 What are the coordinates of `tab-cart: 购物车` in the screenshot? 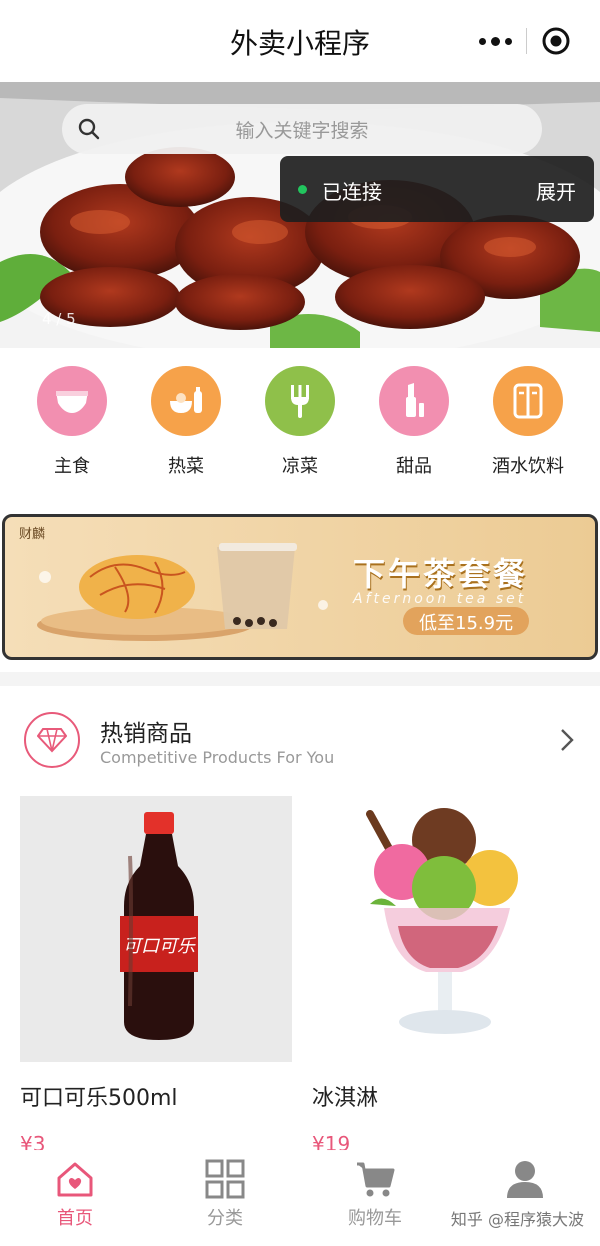 It's located at (375, 1198).